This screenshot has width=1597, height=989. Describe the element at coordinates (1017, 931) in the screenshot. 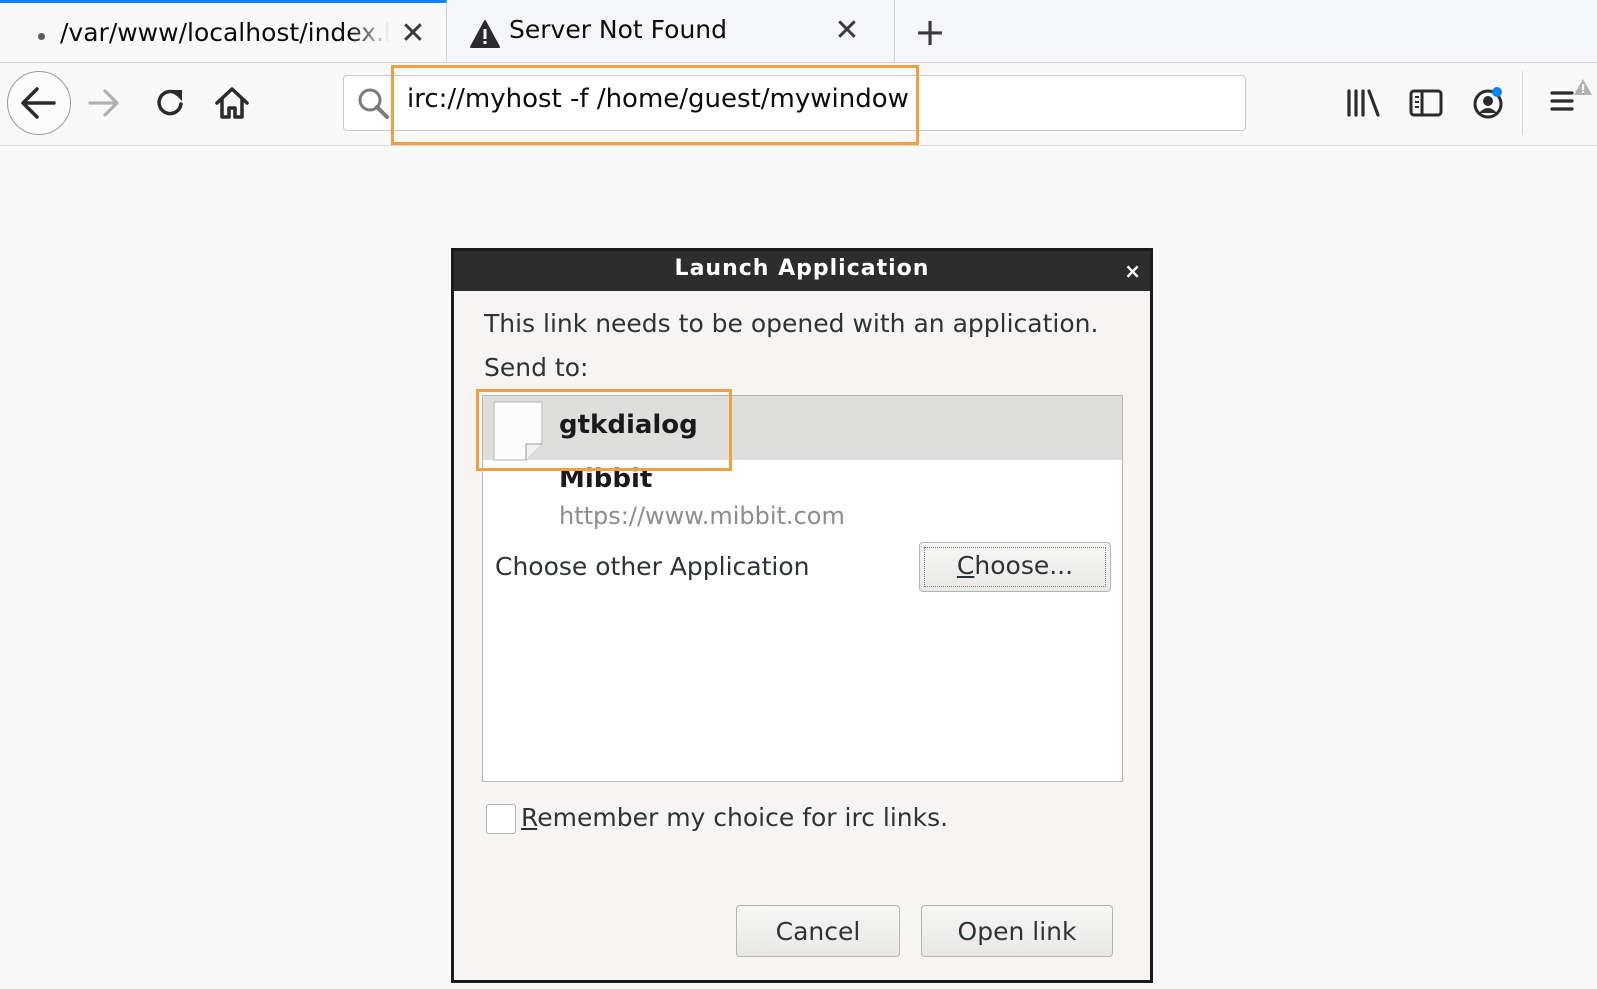

I see `open-link-button: Open link` at that location.